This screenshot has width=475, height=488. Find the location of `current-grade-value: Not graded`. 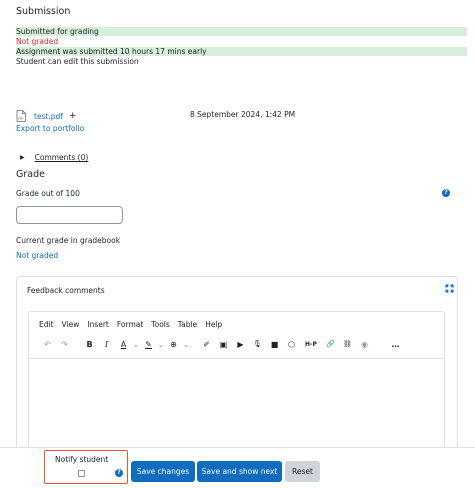

current-grade-value: Not graded is located at coordinates (37, 255).